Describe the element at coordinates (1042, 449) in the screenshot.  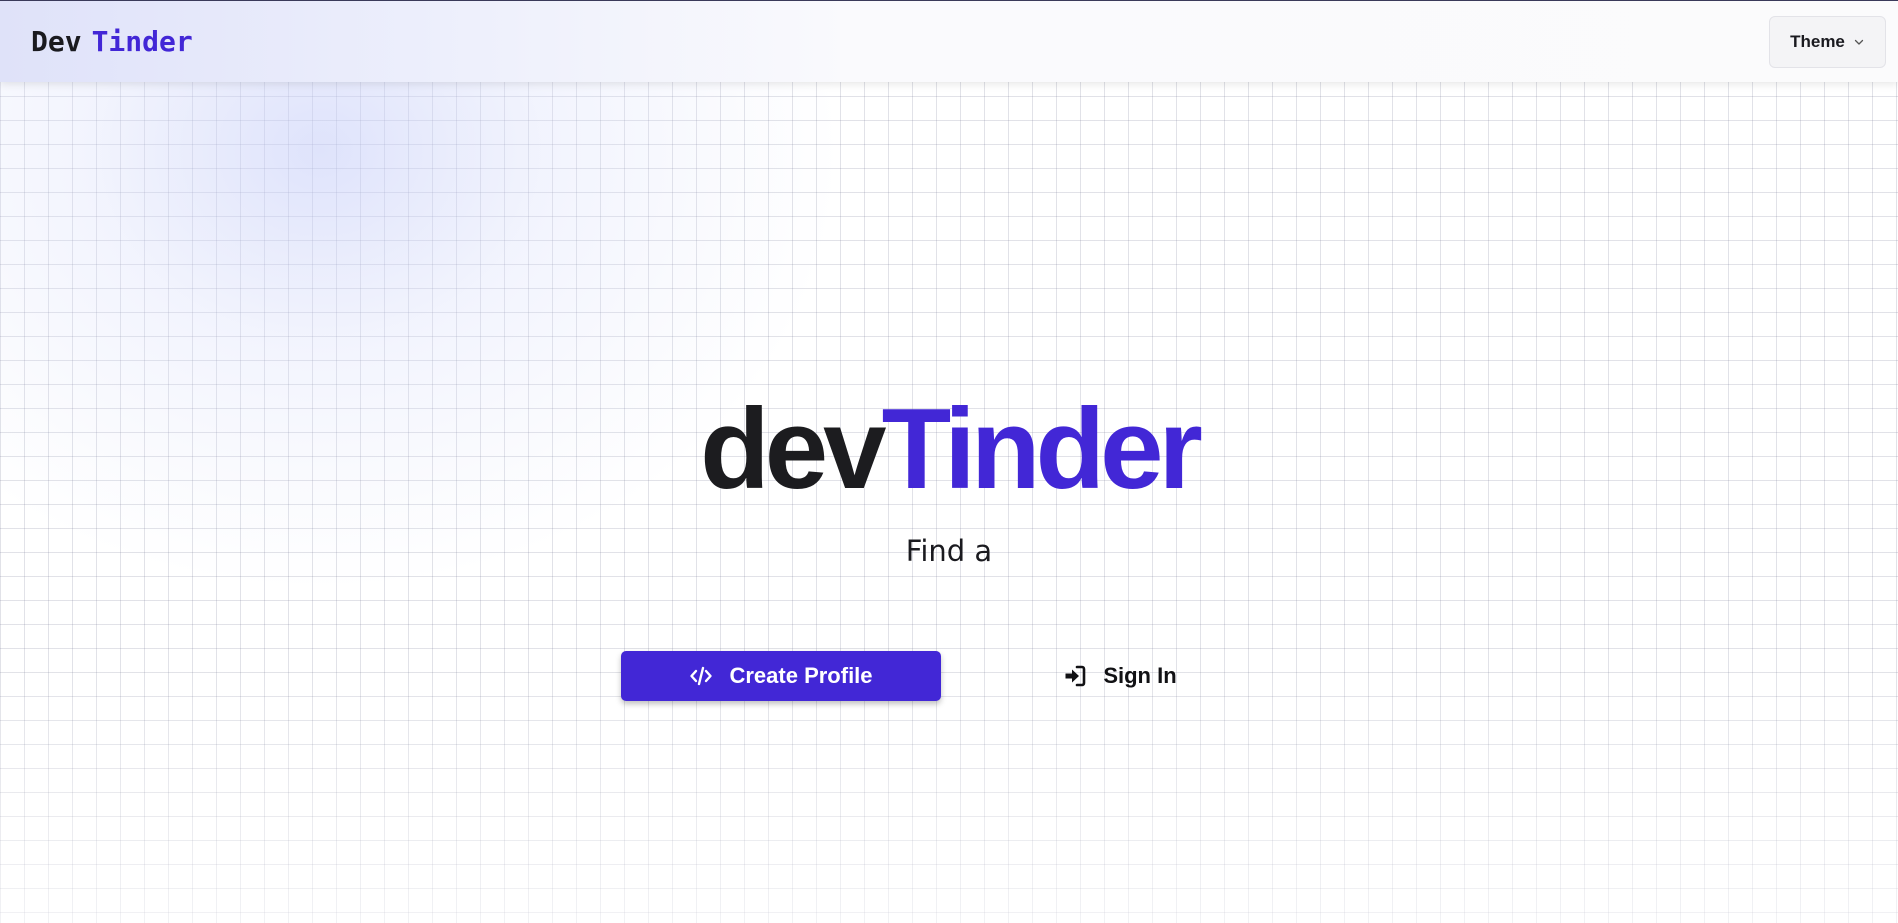
I see `hero-title-tinder: Tinder` at that location.